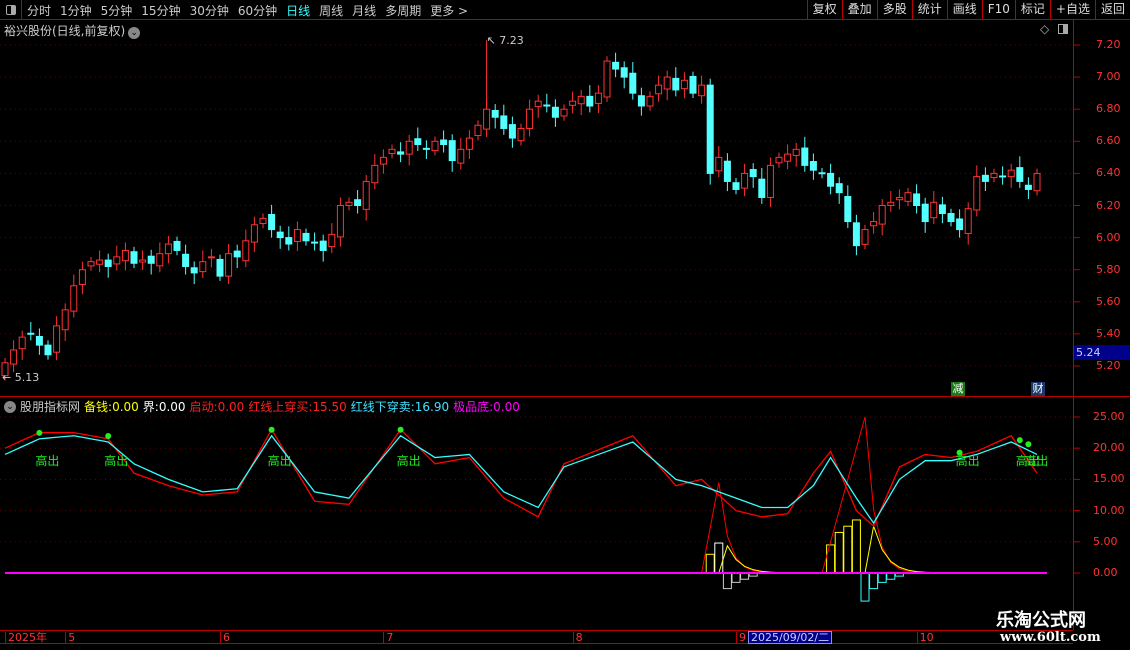  I want to click on price-tick-label: 6.60, so click(1108, 141).